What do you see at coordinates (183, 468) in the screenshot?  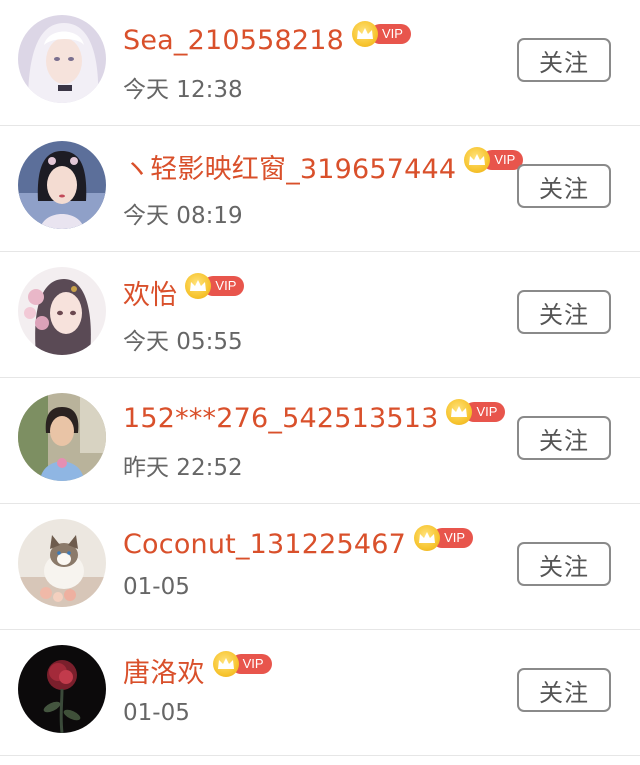 I see `timestamp: 昨天 22:52` at bounding box center [183, 468].